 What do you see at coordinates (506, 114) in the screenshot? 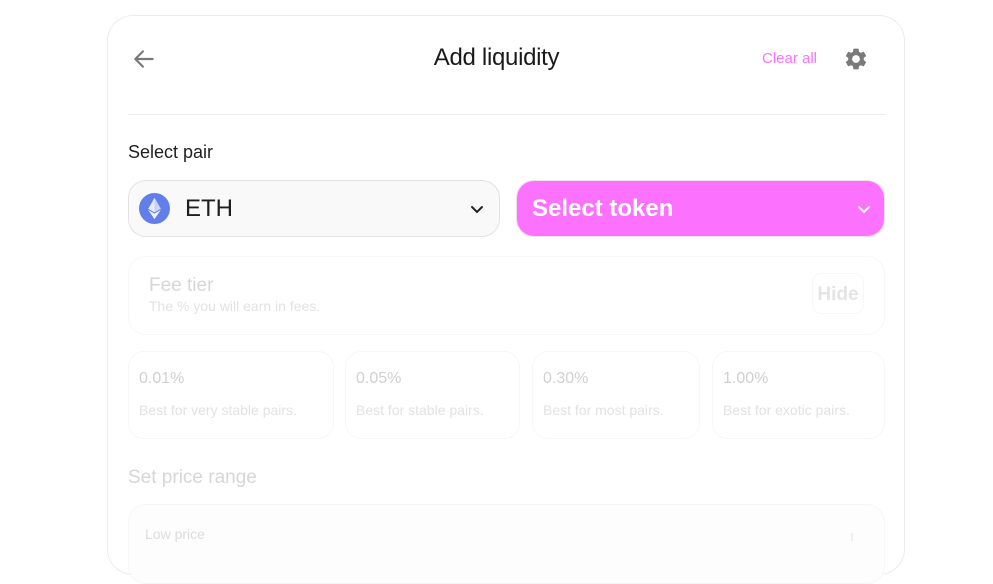
I see `header-divider` at bounding box center [506, 114].